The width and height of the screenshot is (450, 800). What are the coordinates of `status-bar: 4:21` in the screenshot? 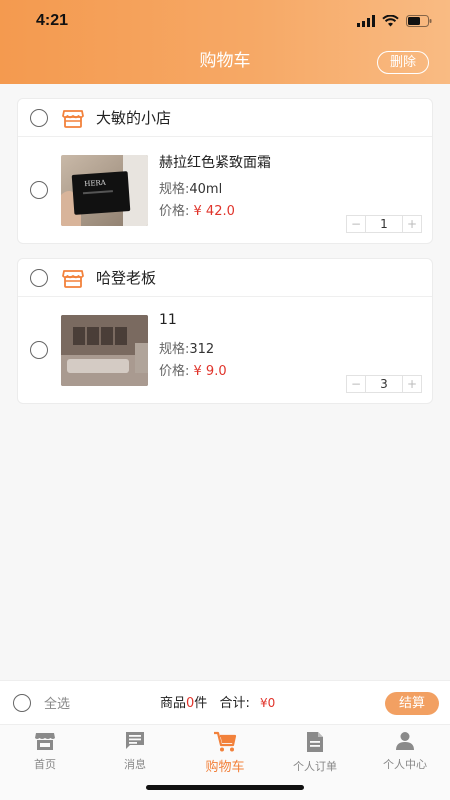 It's located at (234, 21).